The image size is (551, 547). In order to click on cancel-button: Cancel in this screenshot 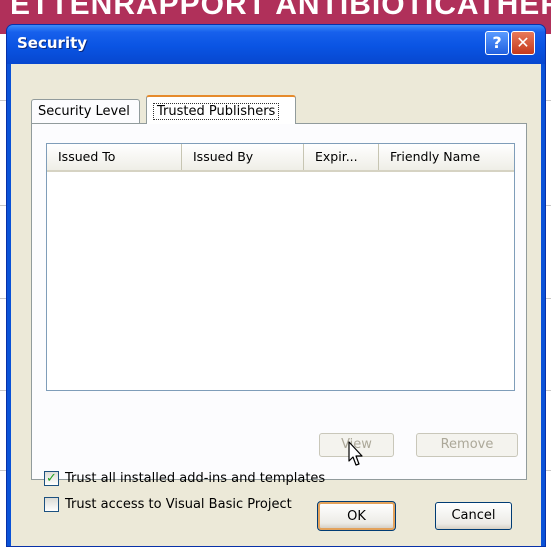, I will do `click(473, 516)`.